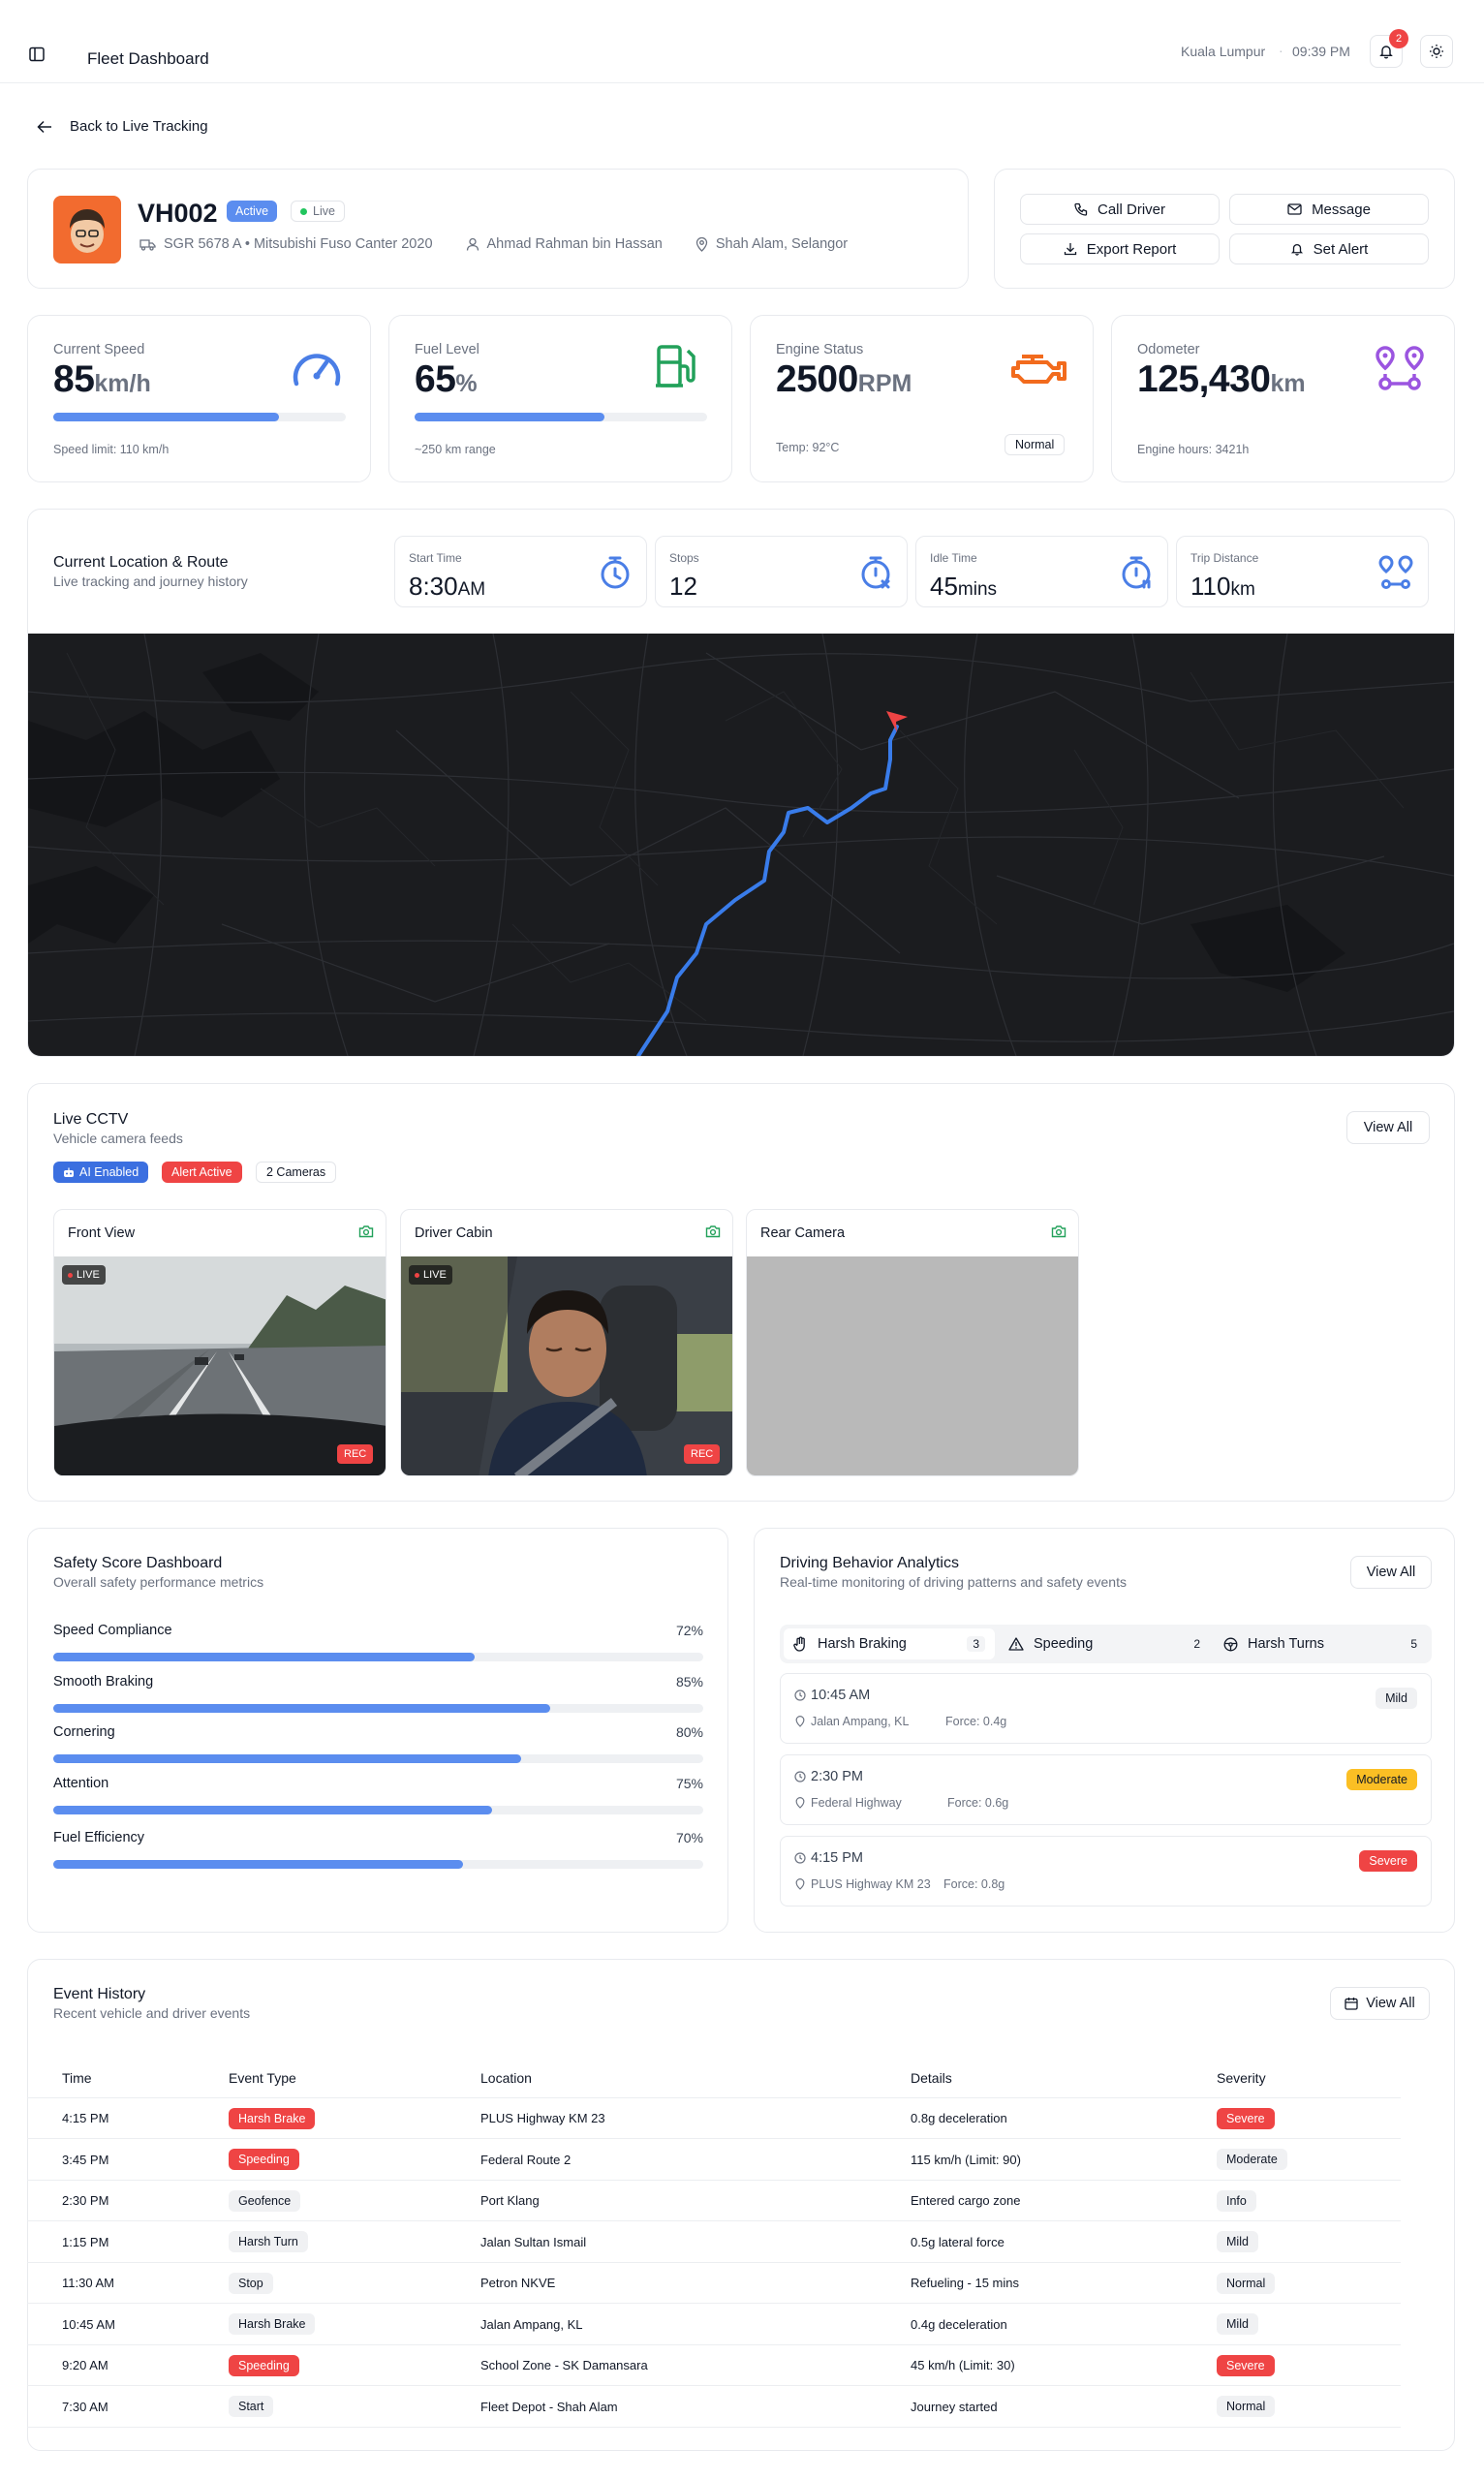  Describe the element at coordinates (566, 1342) in the screenshot. I see `camera-tile-driver: Driver Cabin LIVE REC` at that location.